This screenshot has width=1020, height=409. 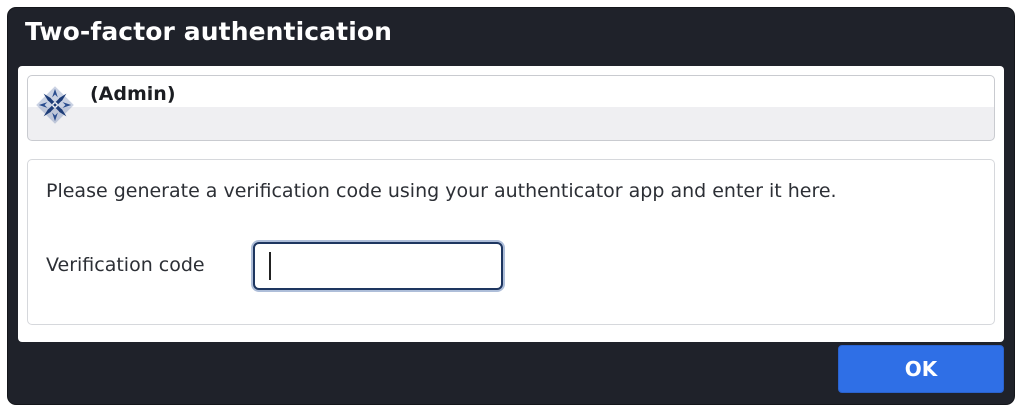 I want to click on verification-code-input, so click(x=378, y=266).